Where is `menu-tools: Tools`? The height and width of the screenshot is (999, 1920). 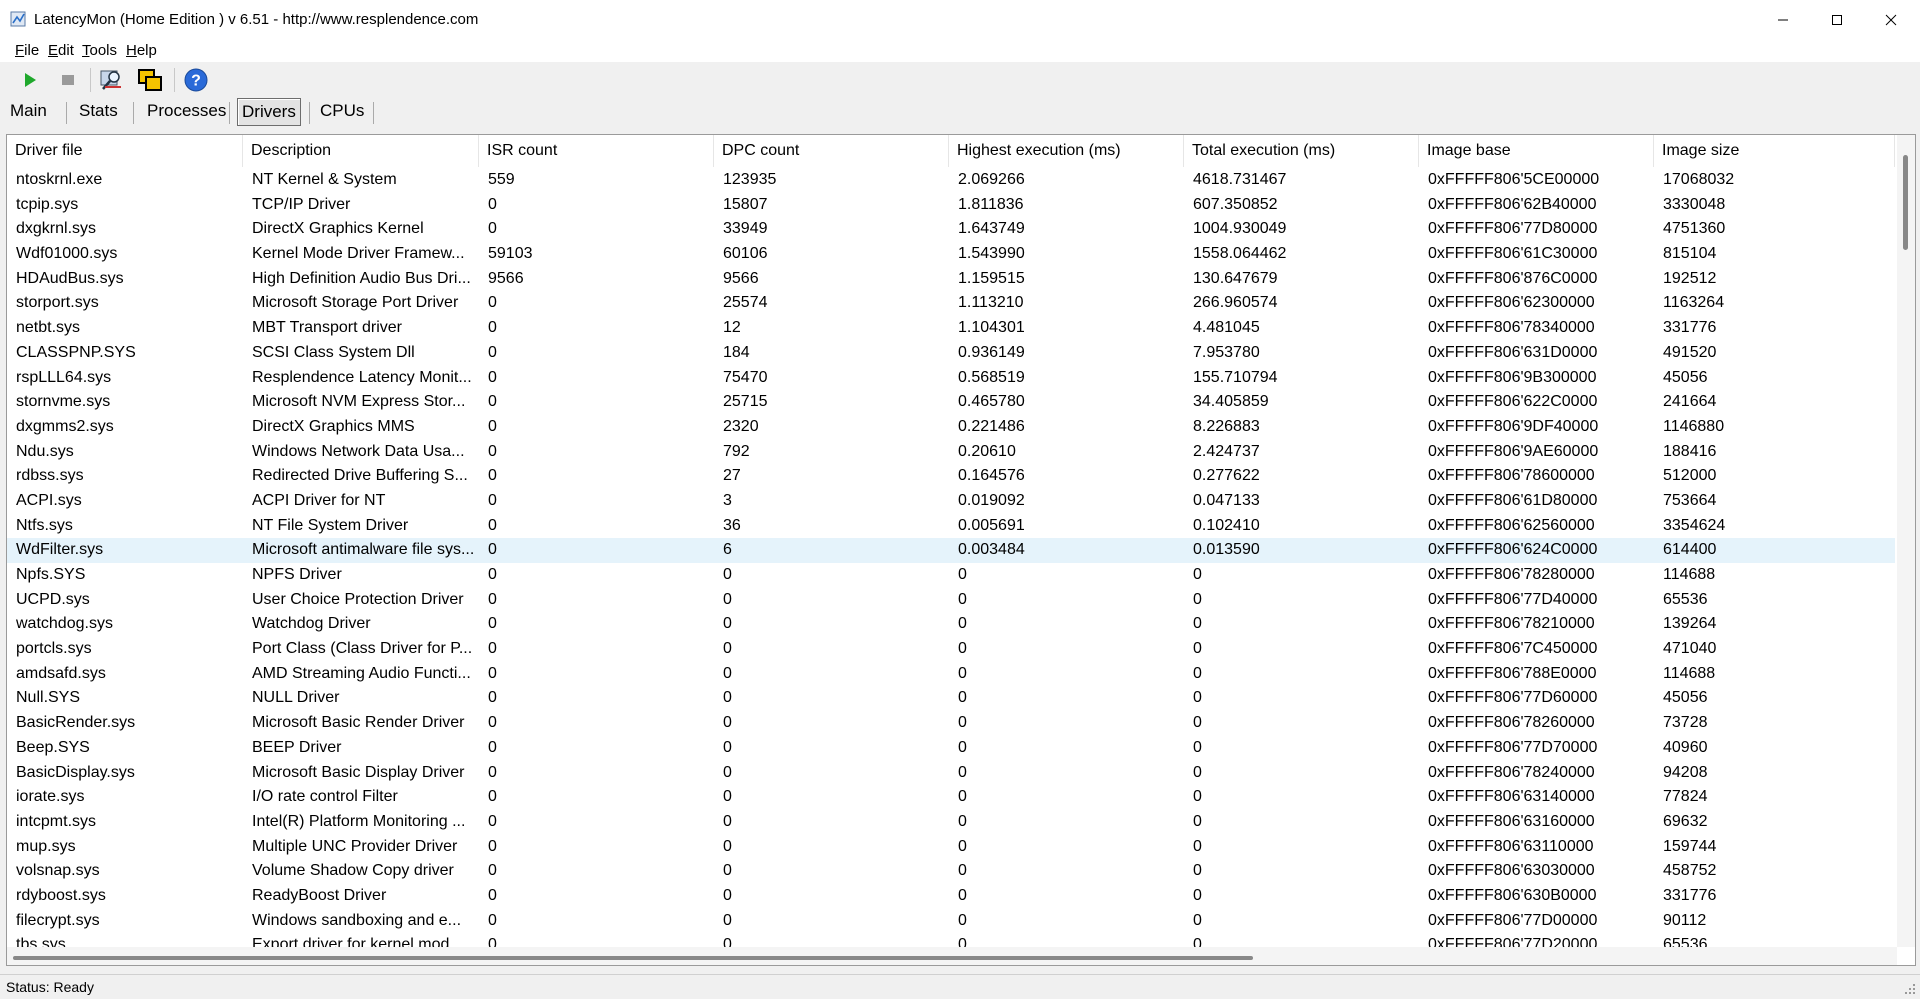 menu-tools: Tools is located at coordinates (99, 50).